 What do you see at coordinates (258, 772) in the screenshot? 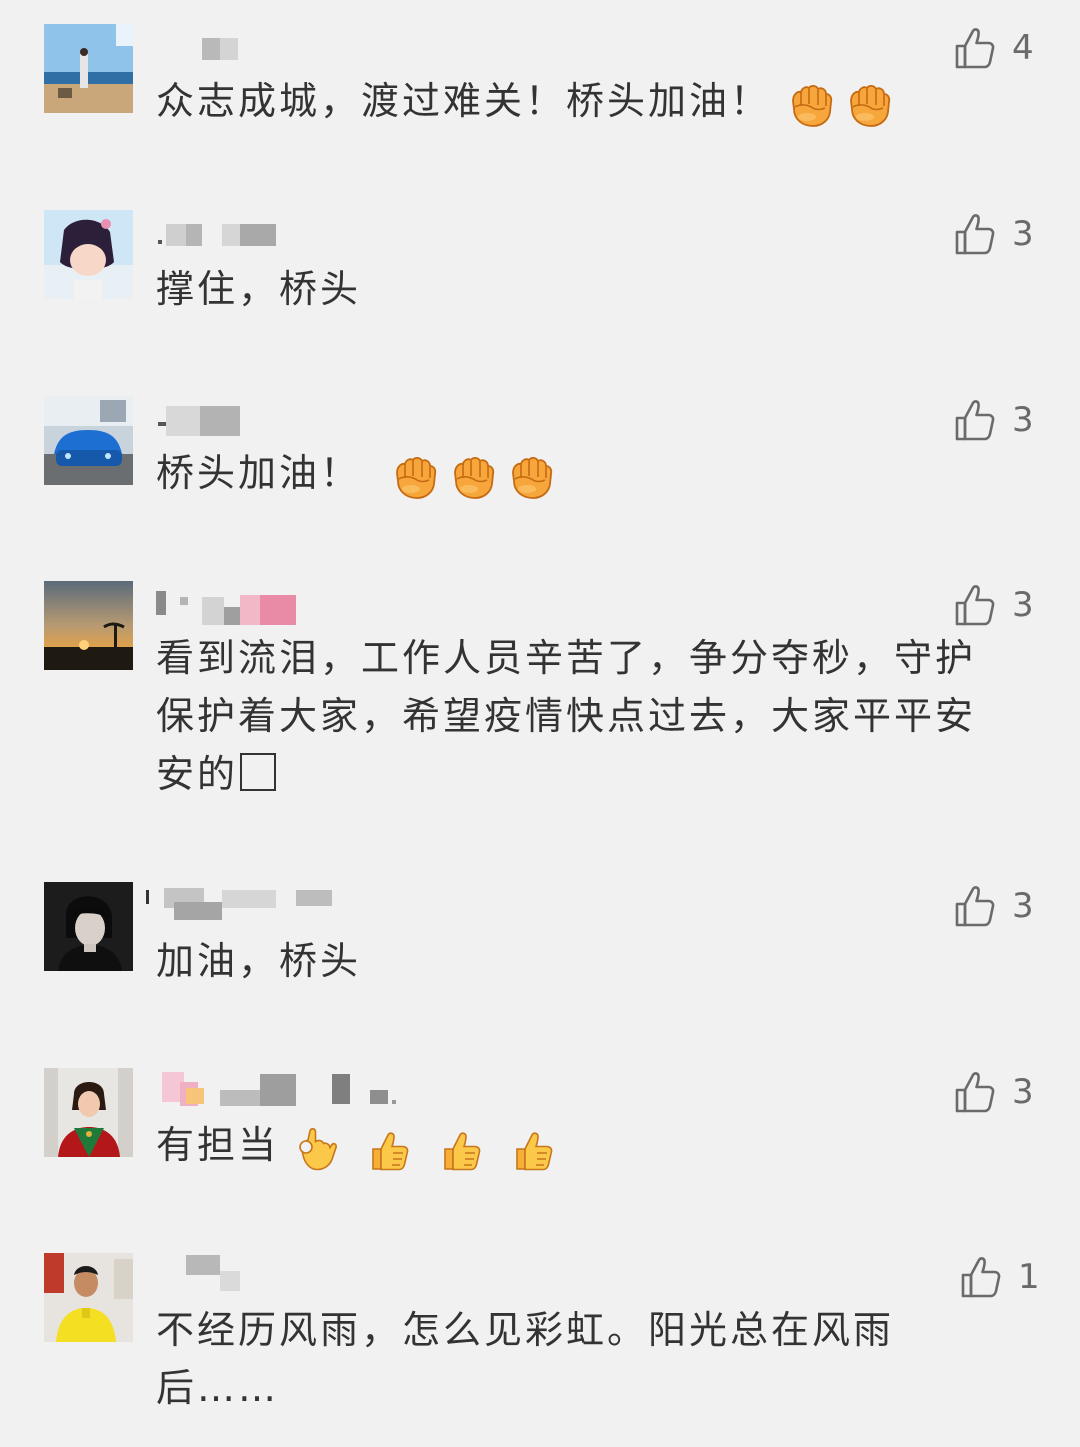
I see `missing-glyph-box-icon` at bounding box center [258, 772].